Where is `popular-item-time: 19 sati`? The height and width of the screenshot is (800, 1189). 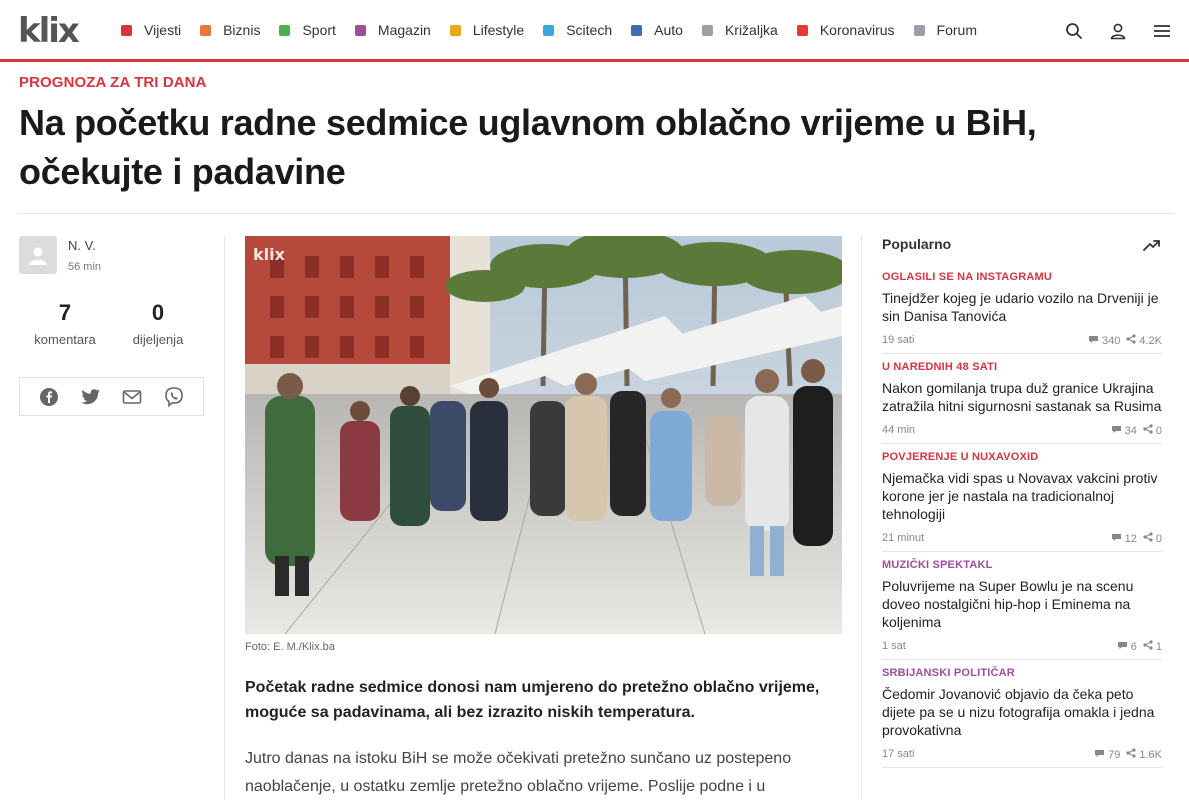
popular-item-time: 19 sati is located at coordinates (898, 340).